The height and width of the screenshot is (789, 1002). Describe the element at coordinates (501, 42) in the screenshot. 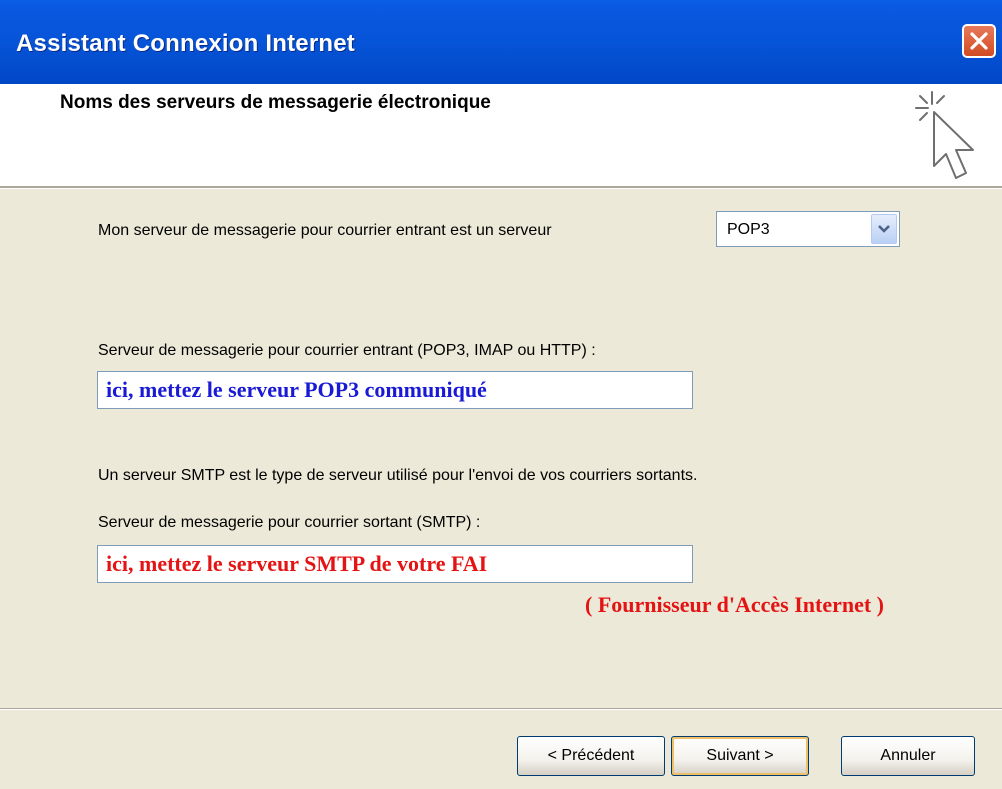

I see `title-bar: Assistant Connexion Internet` at that location.